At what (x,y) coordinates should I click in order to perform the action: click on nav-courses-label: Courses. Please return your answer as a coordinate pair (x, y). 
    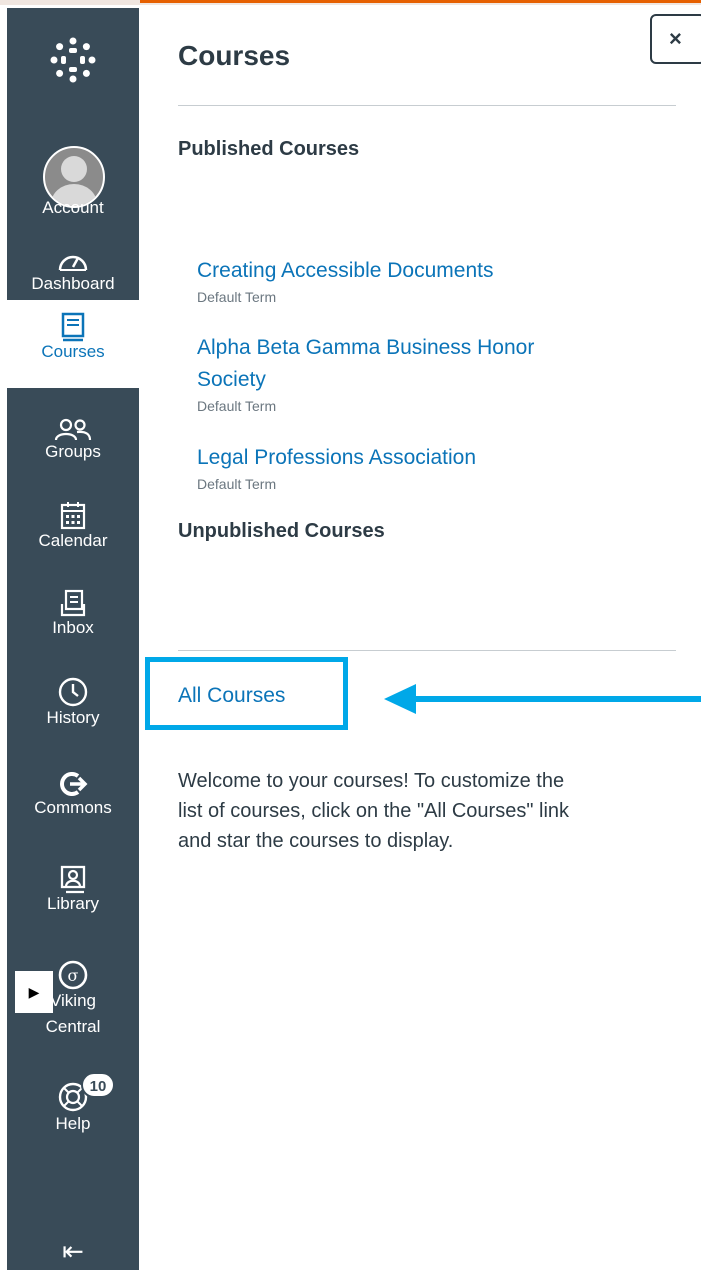
    Looking at the image, I should click on (73, 351).